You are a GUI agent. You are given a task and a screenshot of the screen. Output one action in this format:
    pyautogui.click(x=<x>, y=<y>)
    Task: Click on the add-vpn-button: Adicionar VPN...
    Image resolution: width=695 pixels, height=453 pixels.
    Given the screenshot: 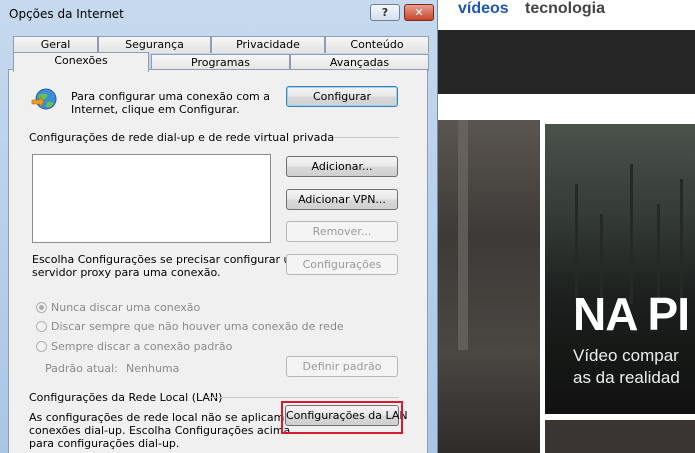 What is the action you would take?
    pyautogui.click(x=342, y=199)
    